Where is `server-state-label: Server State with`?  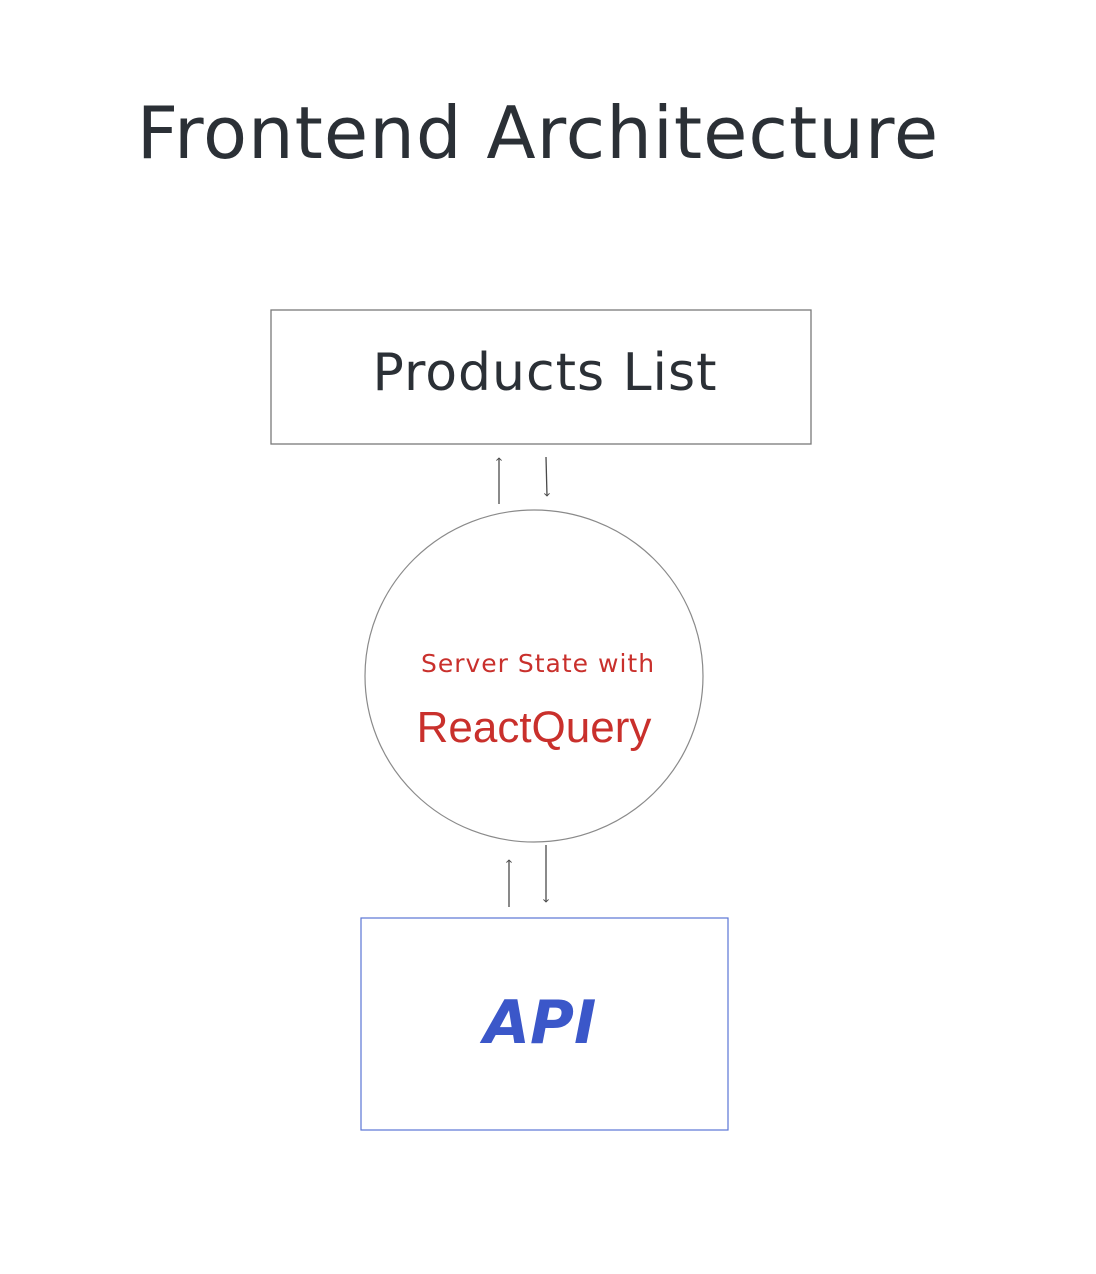 server-state-label: Server State with is located at coordinates (538, 663).